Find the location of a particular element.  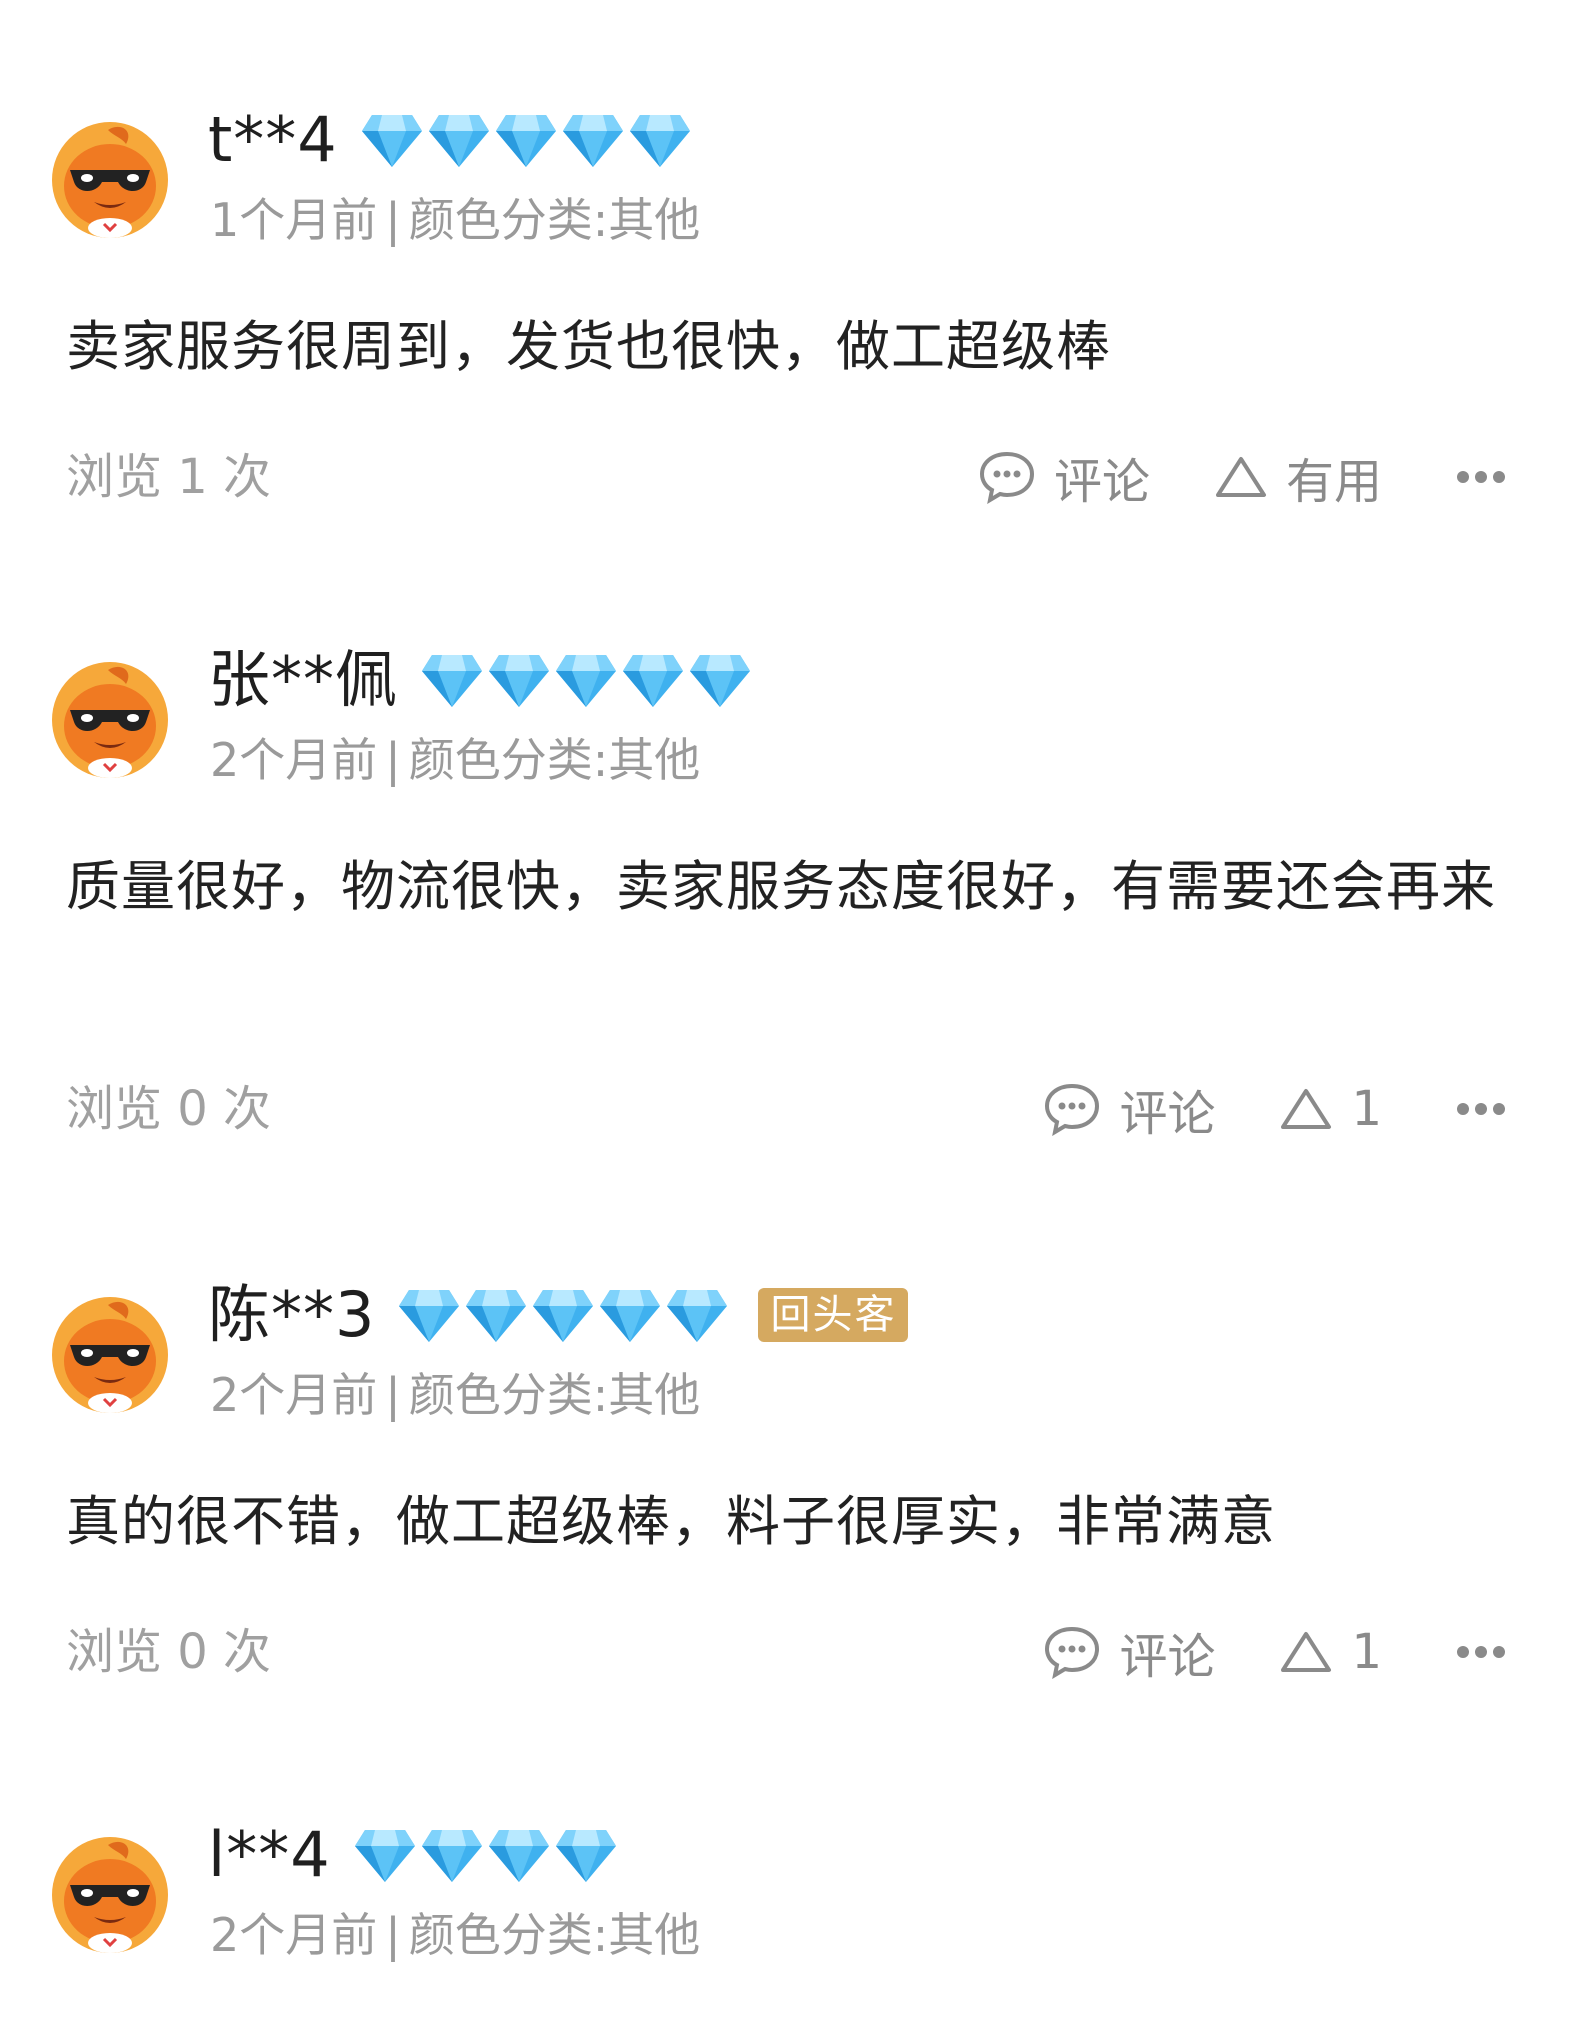

returning-customer-badge: 回头客 is located at coordinates (833, 1315).